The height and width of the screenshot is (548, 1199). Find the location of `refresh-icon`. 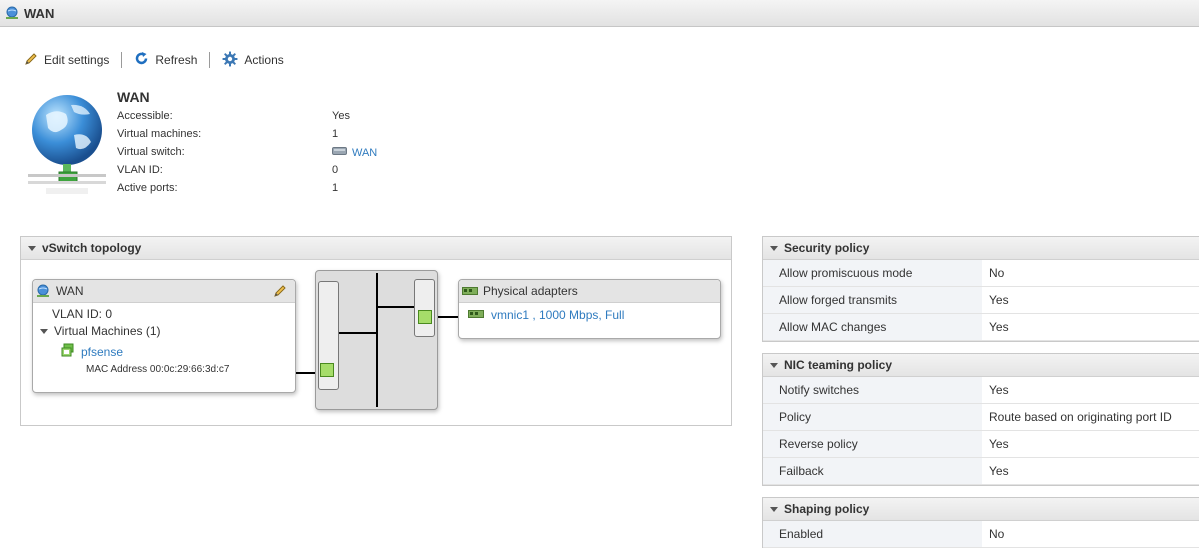

refresh-icon is located at coordinates (141, 60).